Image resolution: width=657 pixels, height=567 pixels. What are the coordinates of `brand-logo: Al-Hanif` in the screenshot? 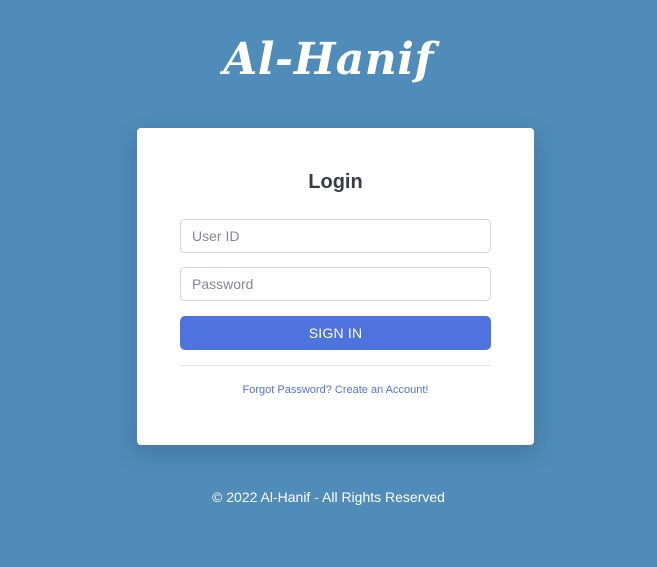 It's located at (328, 59).